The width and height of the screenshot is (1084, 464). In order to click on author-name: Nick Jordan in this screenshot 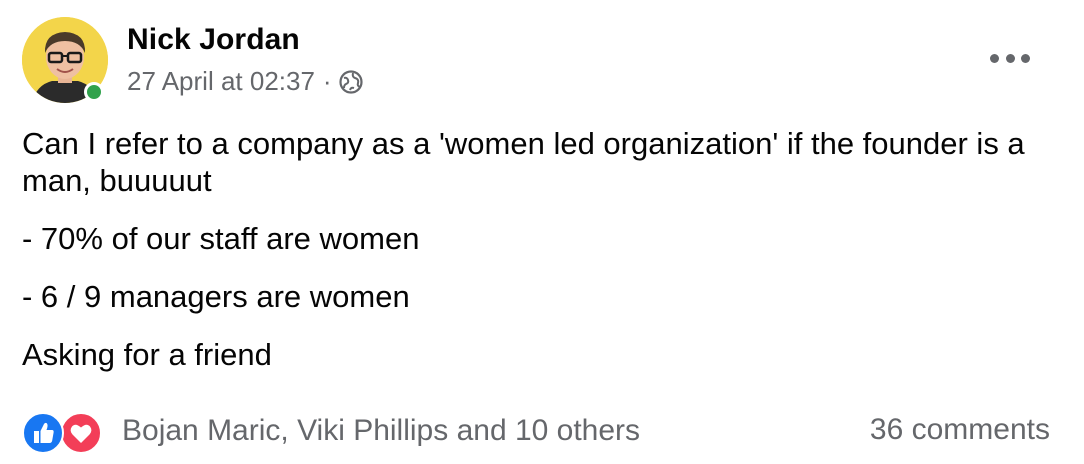, I will do `click(213, 40)`.